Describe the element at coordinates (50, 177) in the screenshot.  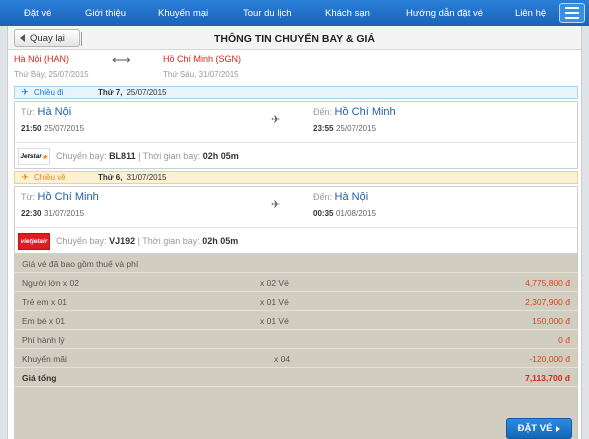
I see `inbound-label: Chiều về` at that location.